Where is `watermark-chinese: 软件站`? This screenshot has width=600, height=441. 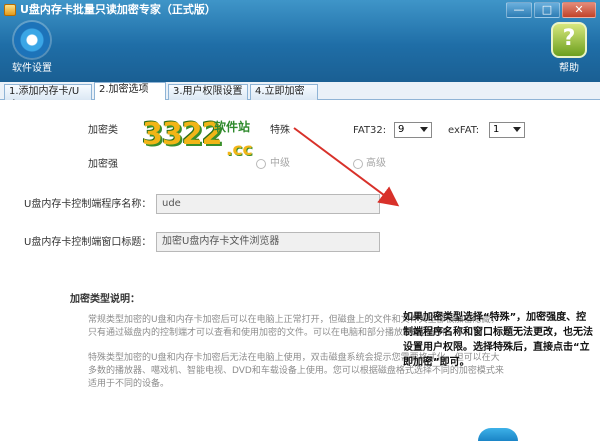
watermark-chinese: 软件站 is located at coordinates (232, 127).